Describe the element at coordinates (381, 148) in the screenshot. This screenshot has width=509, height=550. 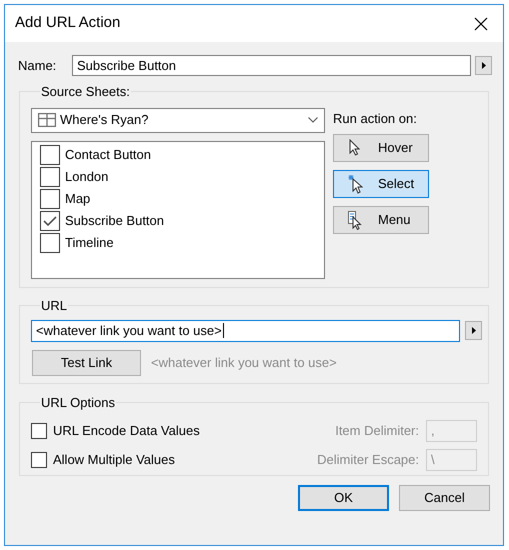
I see `run-action-button: Hover` at that location.